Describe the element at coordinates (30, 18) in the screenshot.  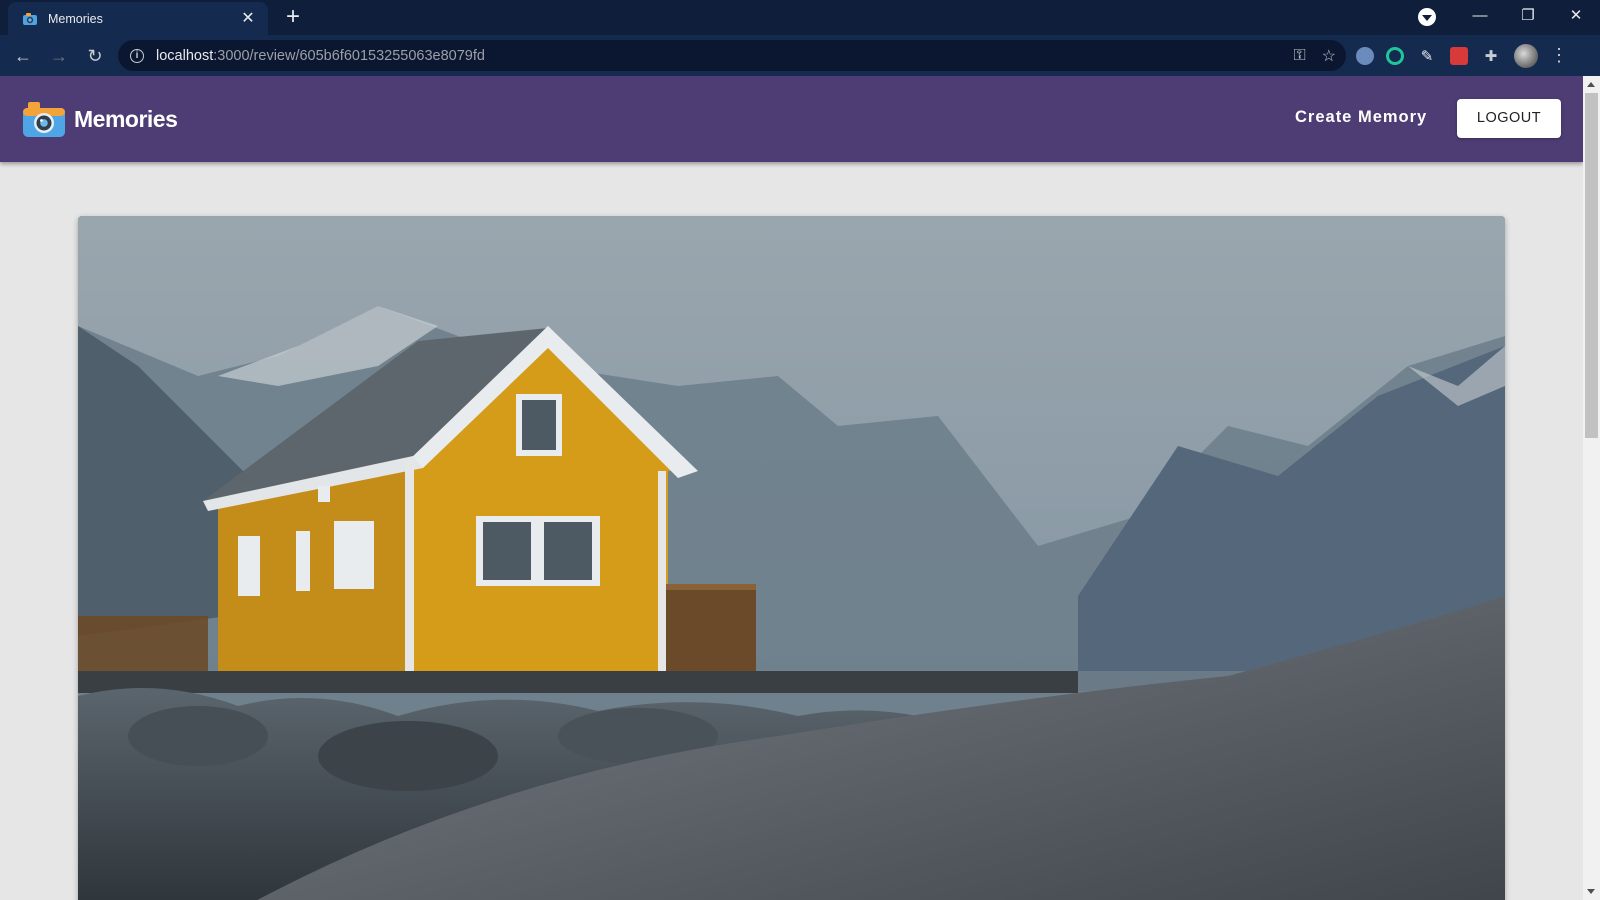
I see `camera-favicon-icon` at that location.